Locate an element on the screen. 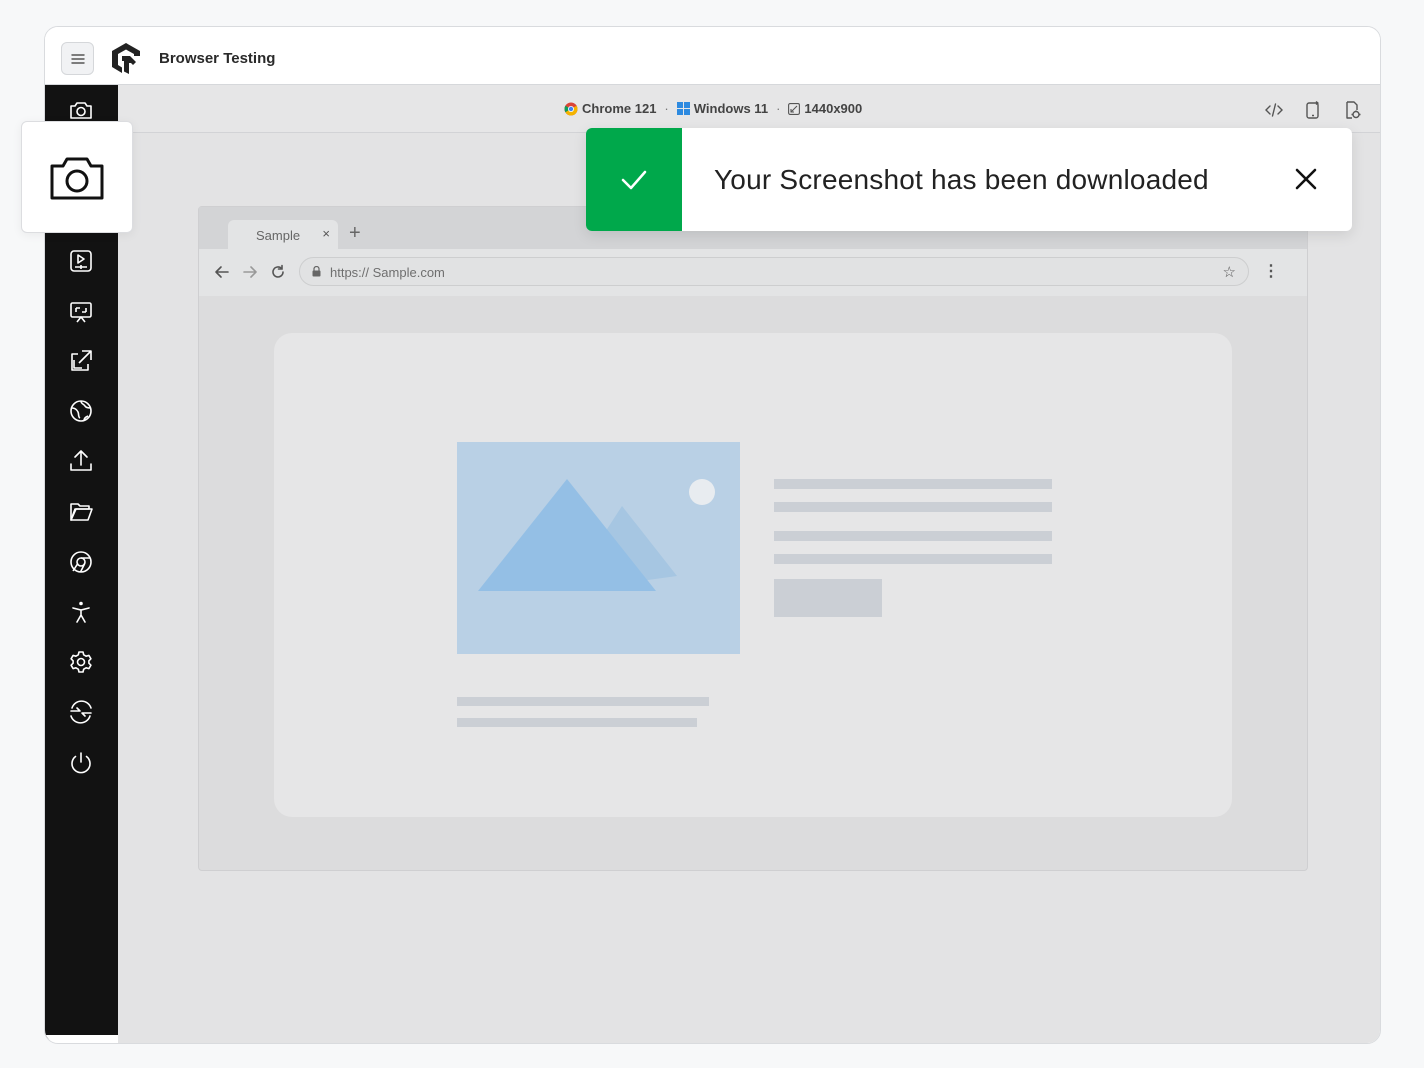 The height and width of the screenshot is (1068, 1424). session-info: Chrome 121 · Windows 11 · 1440x900 is located at coordinates (713, 108).